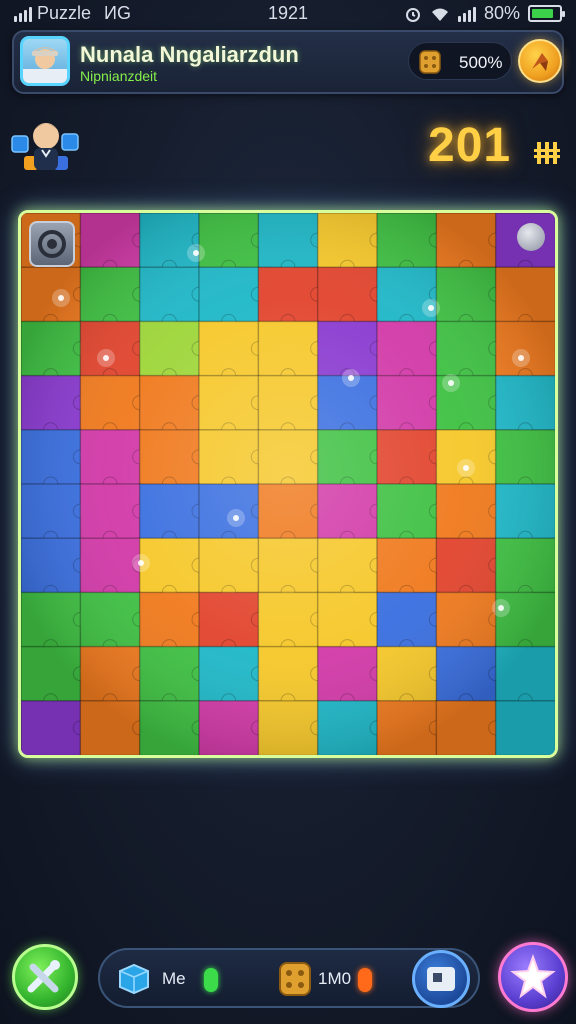 The height and width of the screenshot is (1024, 576). I want to click on bottom-bar: Me 1М0, so click(288, 980).